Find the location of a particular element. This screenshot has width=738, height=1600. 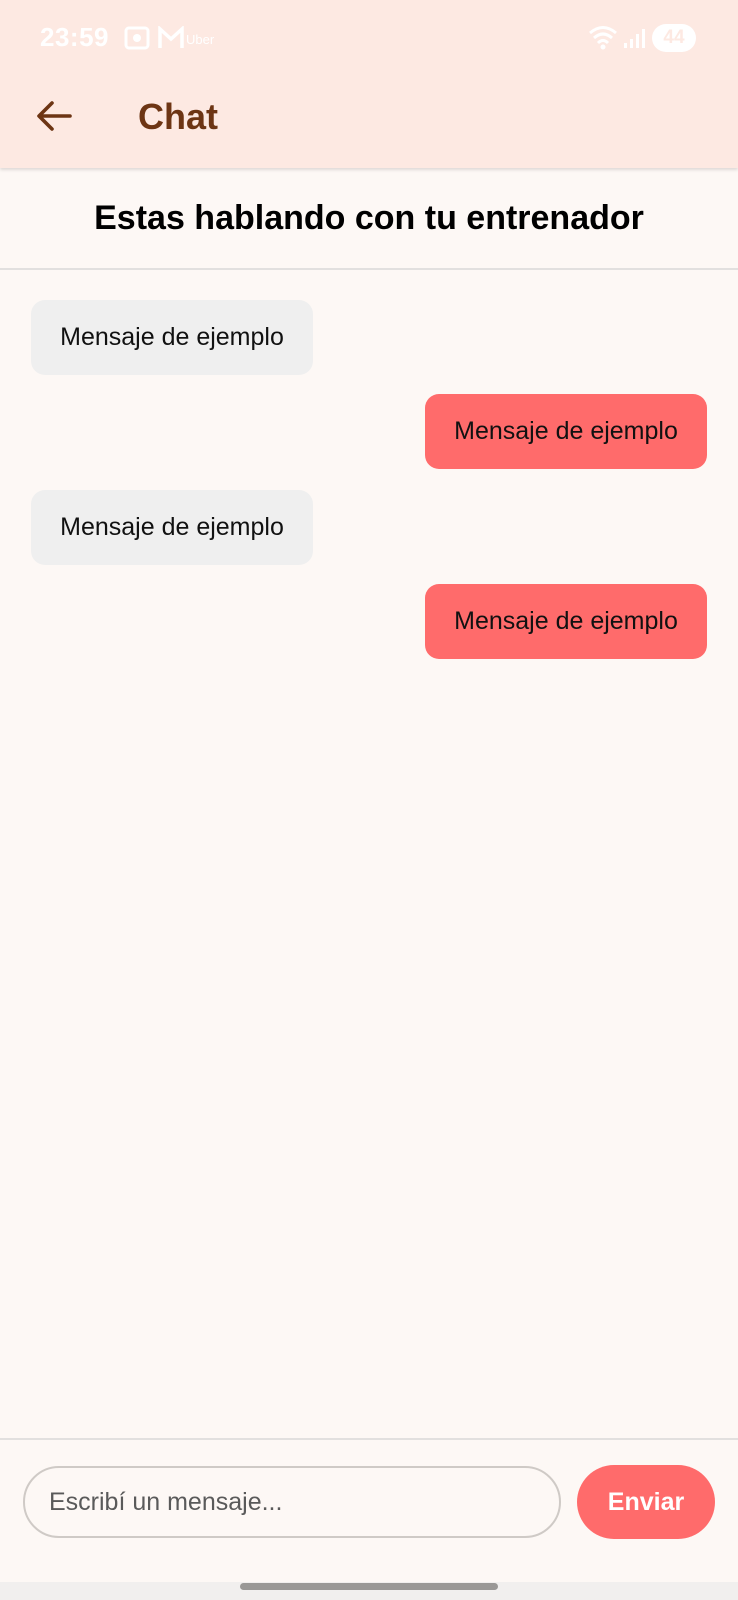

chat-header: Estas hablando con tu entrenador is located at coordinates (369, 219).